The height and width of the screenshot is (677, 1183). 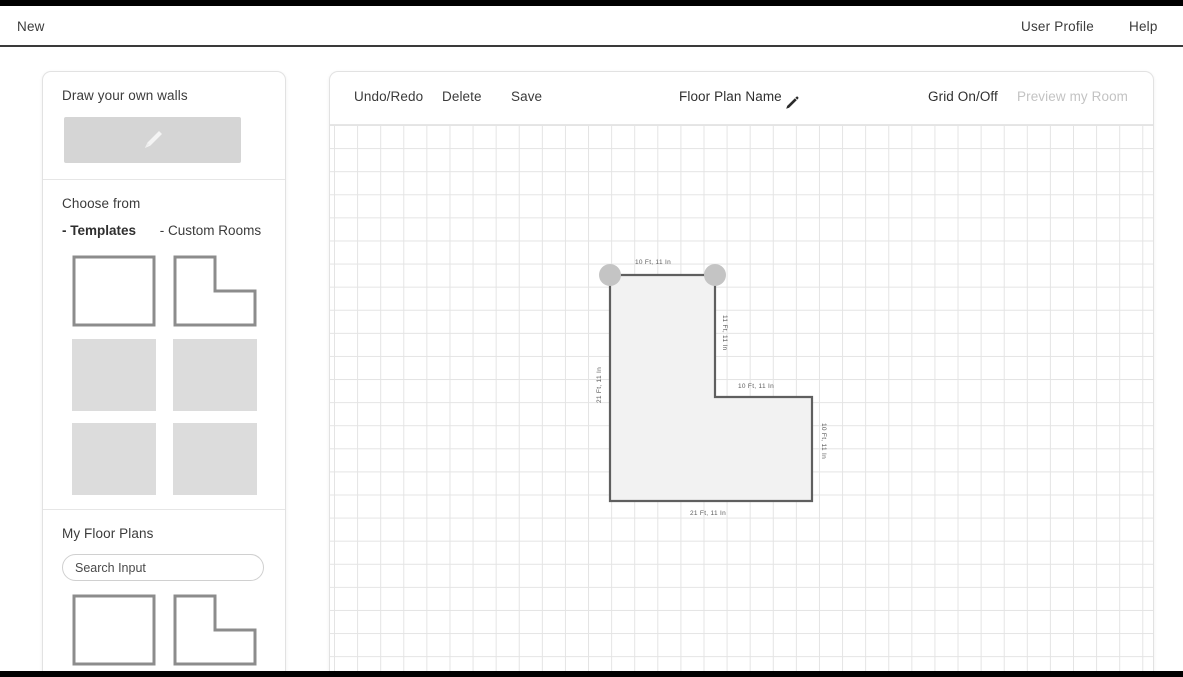 What do you see at coordinates (591, 674) in the screenshot?
I see `bottom-black-bar` at bounding box center [591, 674].